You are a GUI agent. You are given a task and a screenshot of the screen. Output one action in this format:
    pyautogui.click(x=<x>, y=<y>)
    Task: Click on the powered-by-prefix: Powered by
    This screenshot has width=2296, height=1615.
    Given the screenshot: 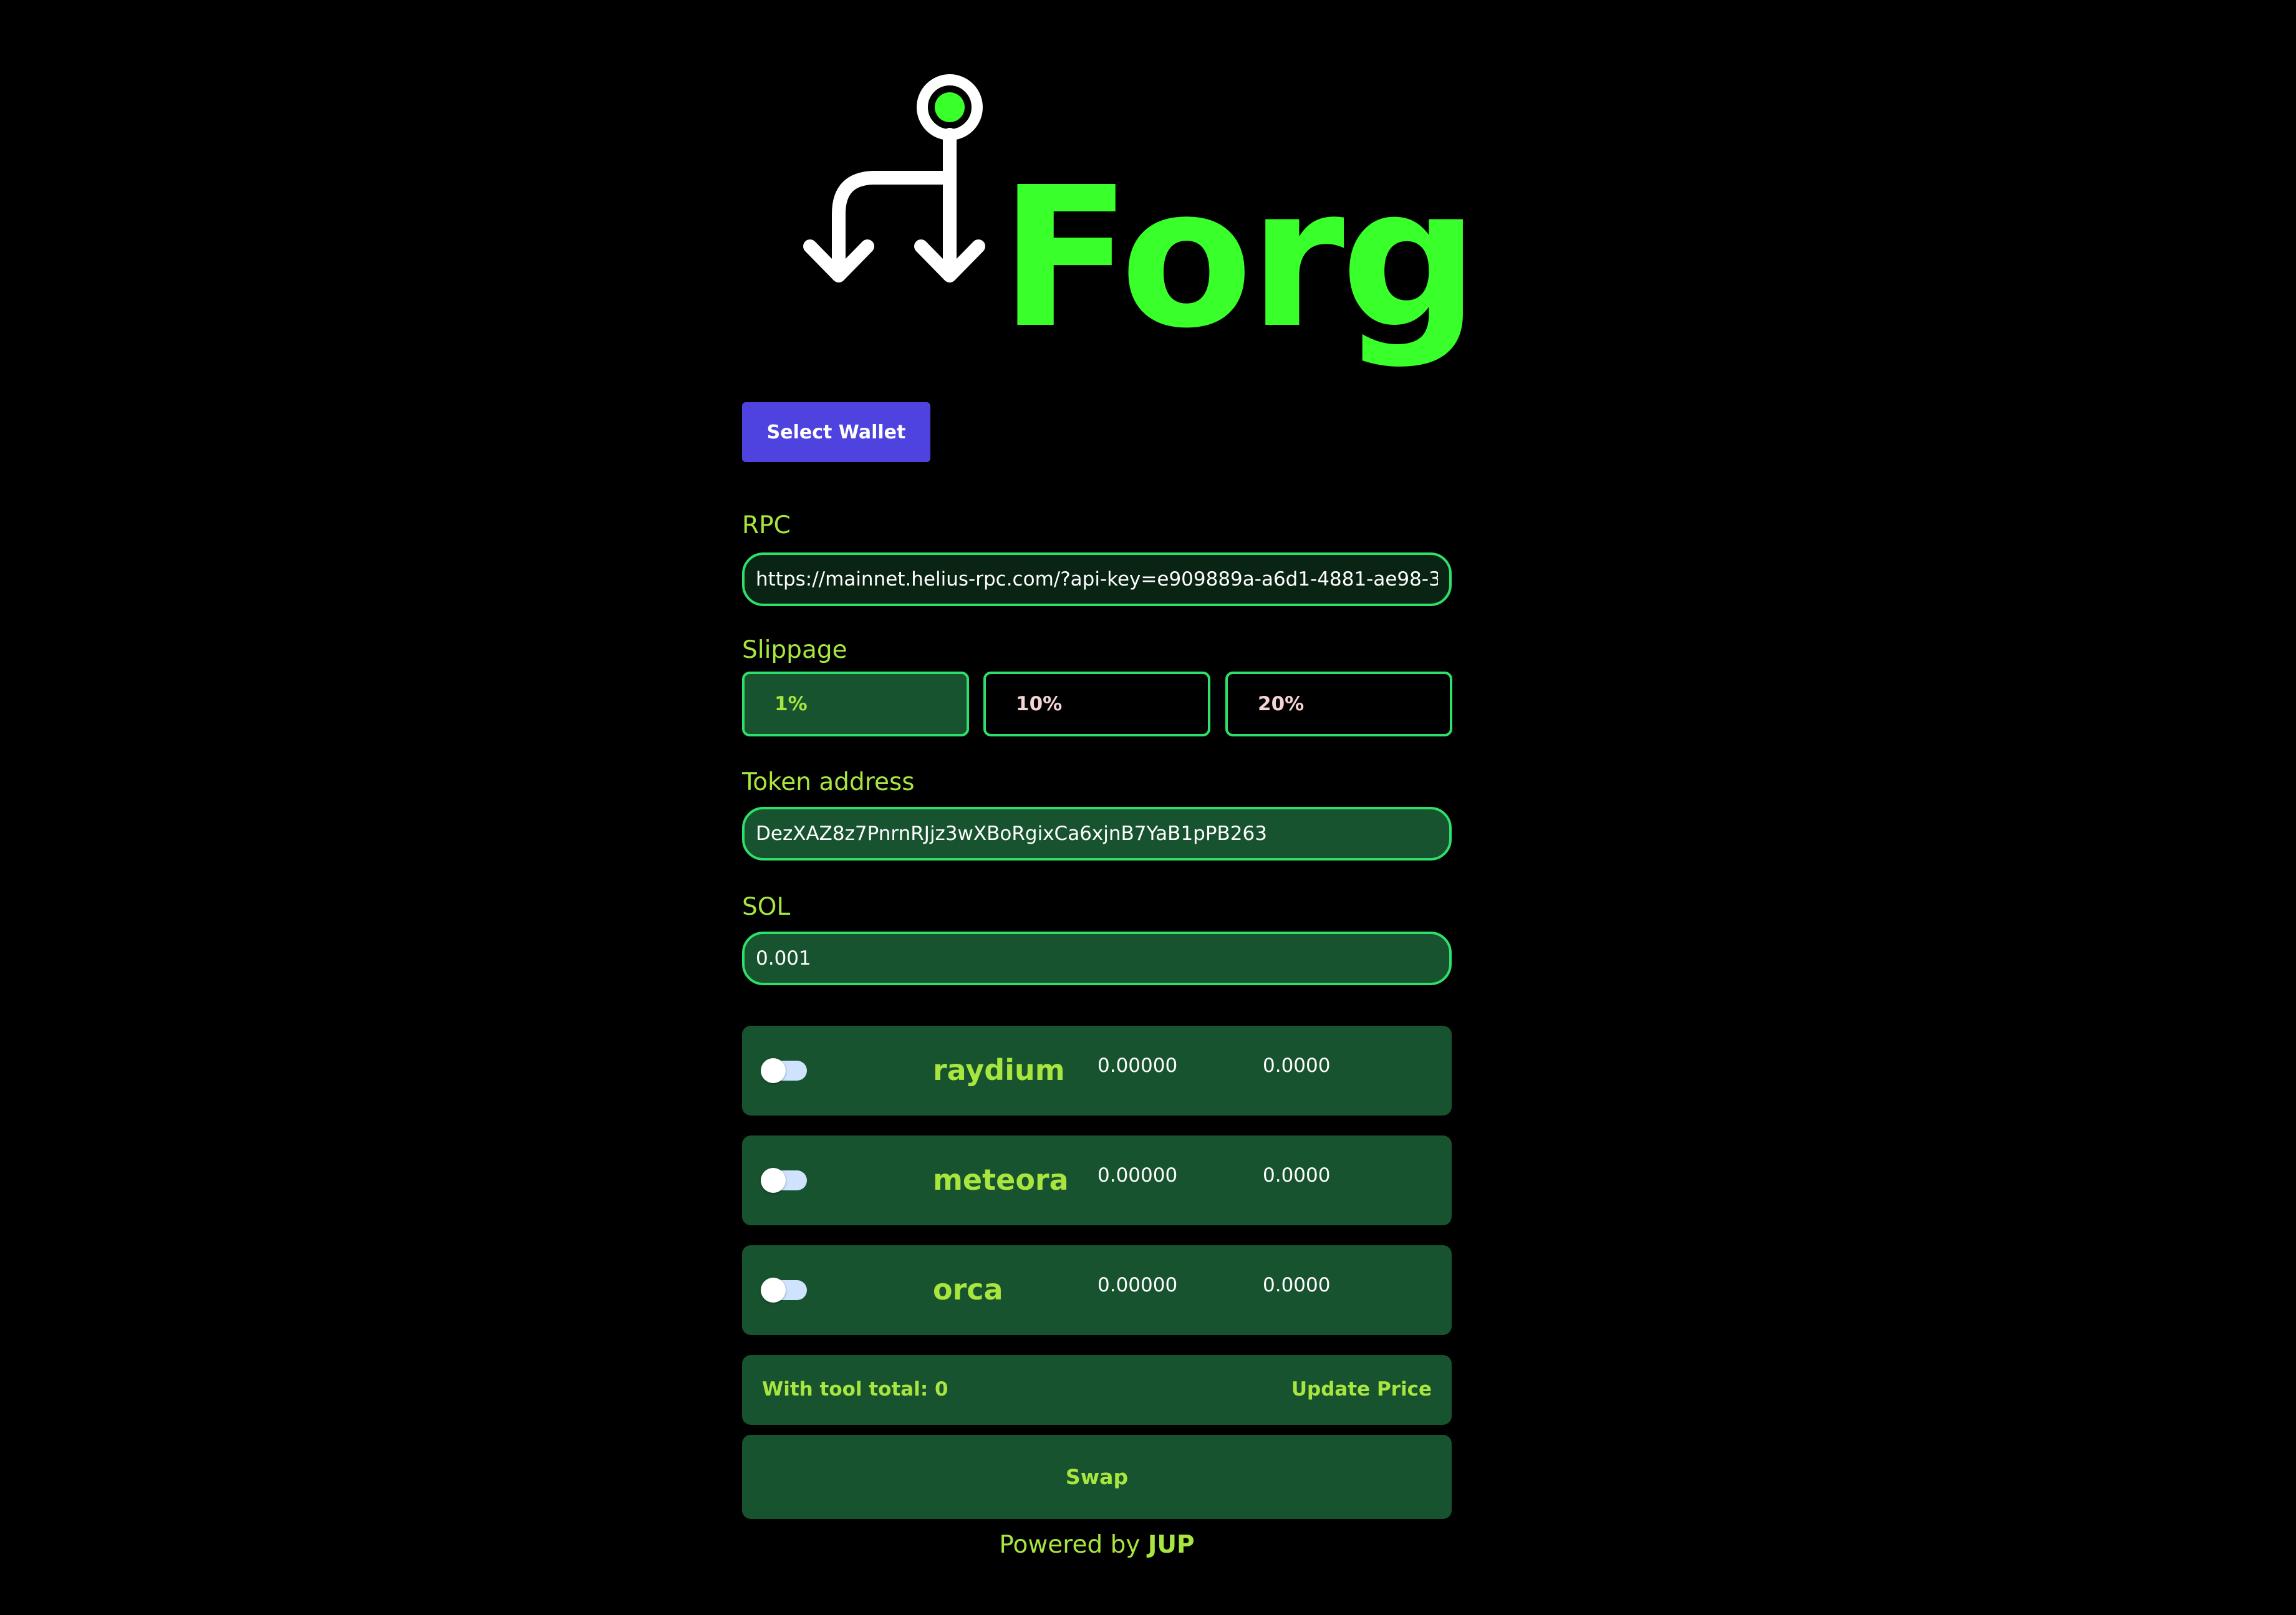 What is the action you would take?
    pyautogui.click(x=1070, y=1545)
    